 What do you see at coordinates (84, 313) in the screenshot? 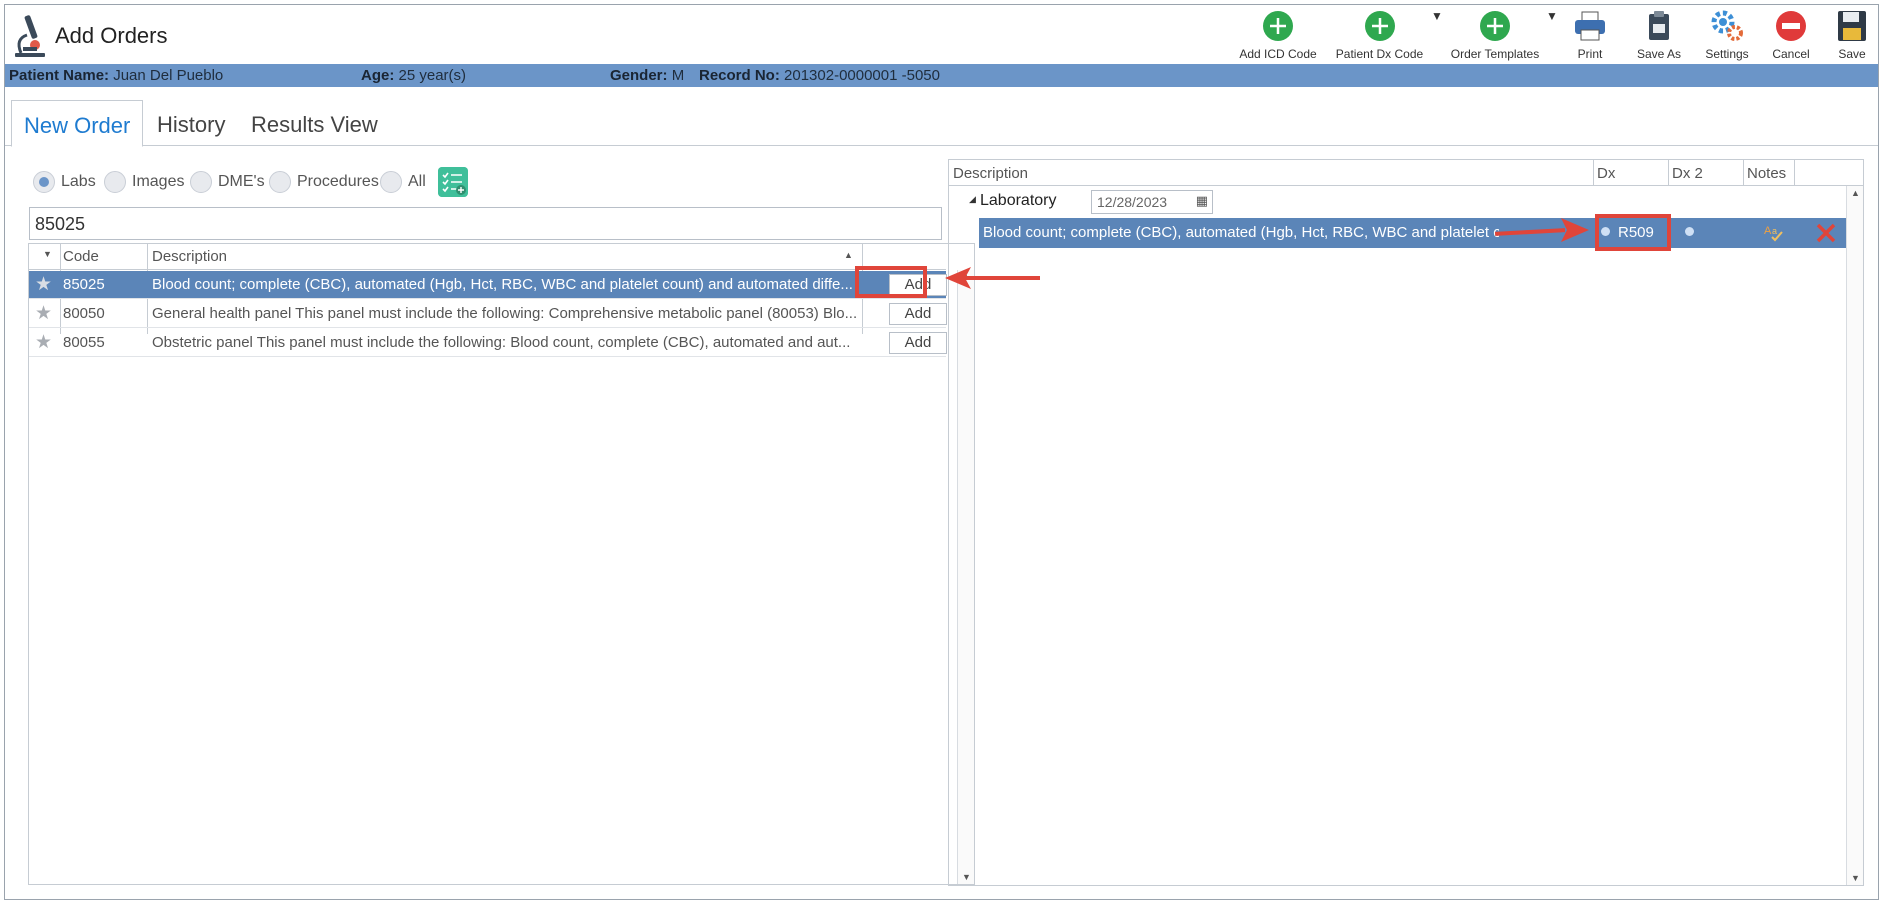
I see `row-code: 80050` at bounding box center [84, 313].